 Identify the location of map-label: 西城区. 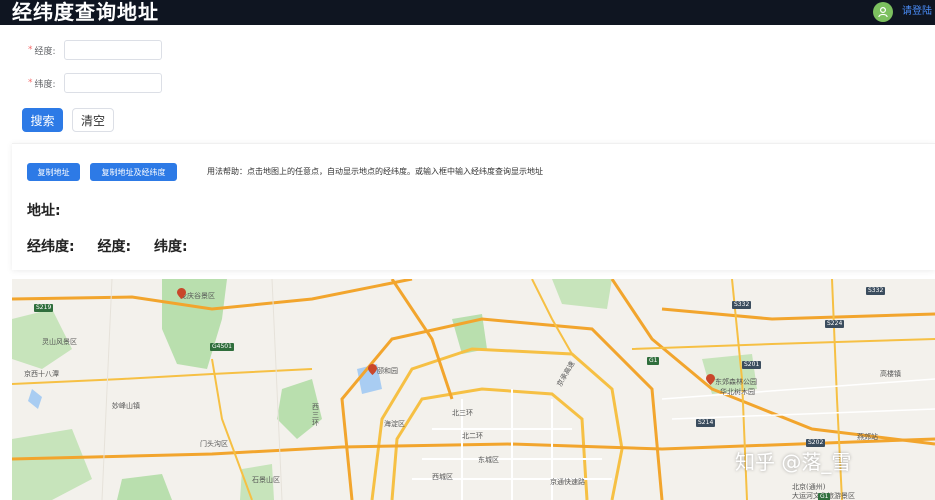
(442, 477).